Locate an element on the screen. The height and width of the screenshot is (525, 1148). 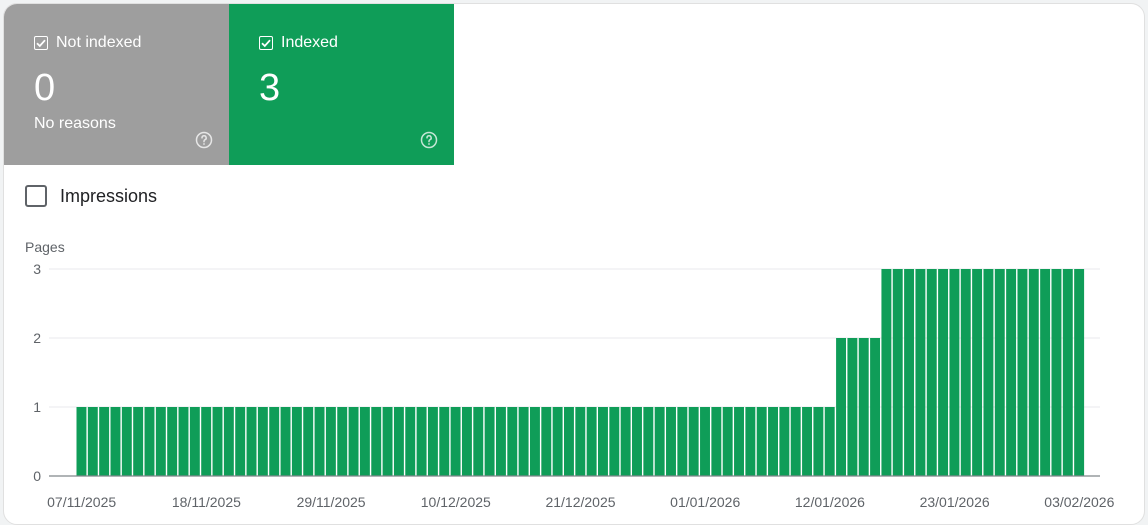
y-tick-label: 1 is located at coordinates (37, 407).